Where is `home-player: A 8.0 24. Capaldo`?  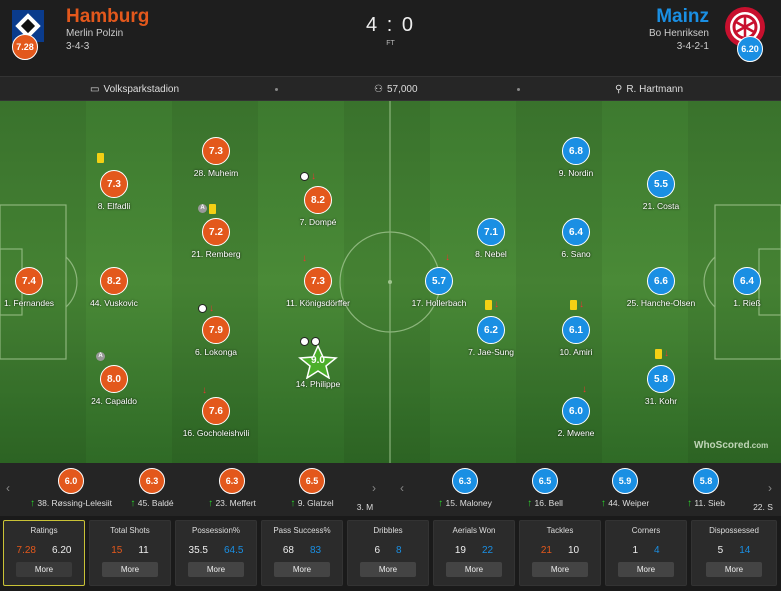 home-player: A 8.0 24. Capaldo is located at coordinates (114, 379).